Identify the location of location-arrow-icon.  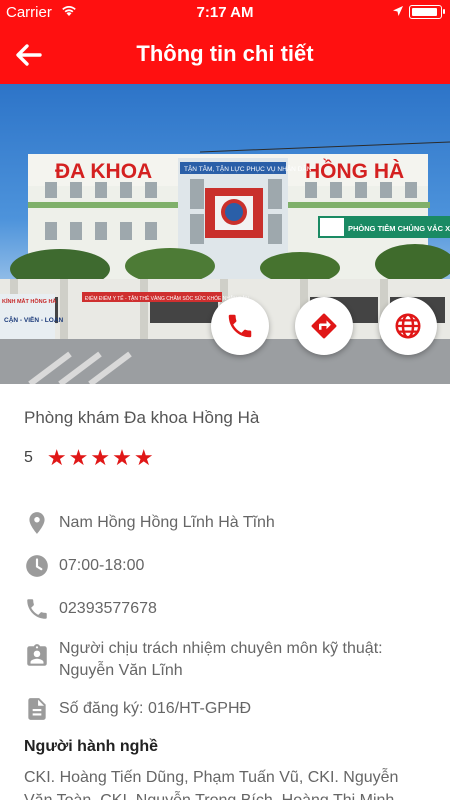
(398, 11).